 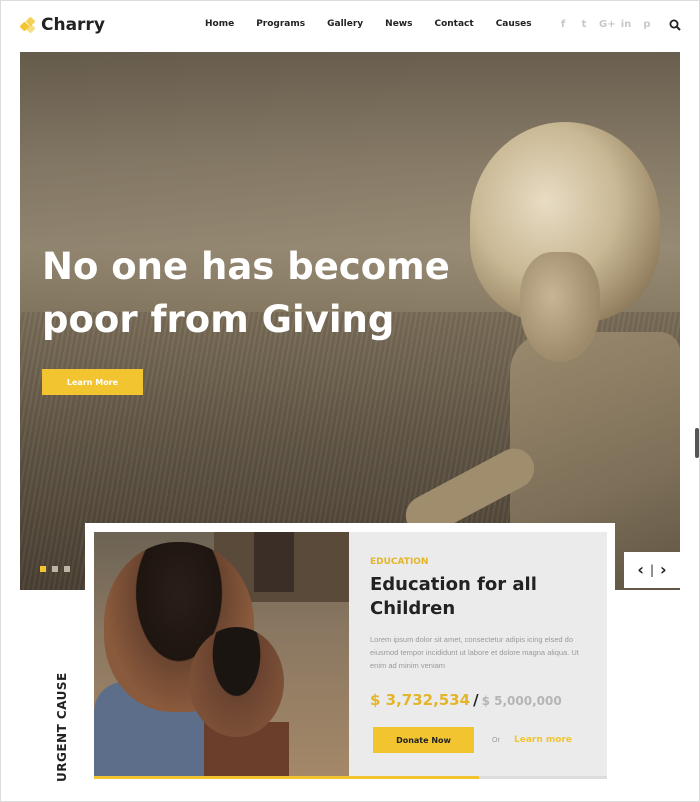 What do you see at coordinates (647, 24) in the screenshot?
I see `pinterest-icon: p` at bounding box center [647, 24].